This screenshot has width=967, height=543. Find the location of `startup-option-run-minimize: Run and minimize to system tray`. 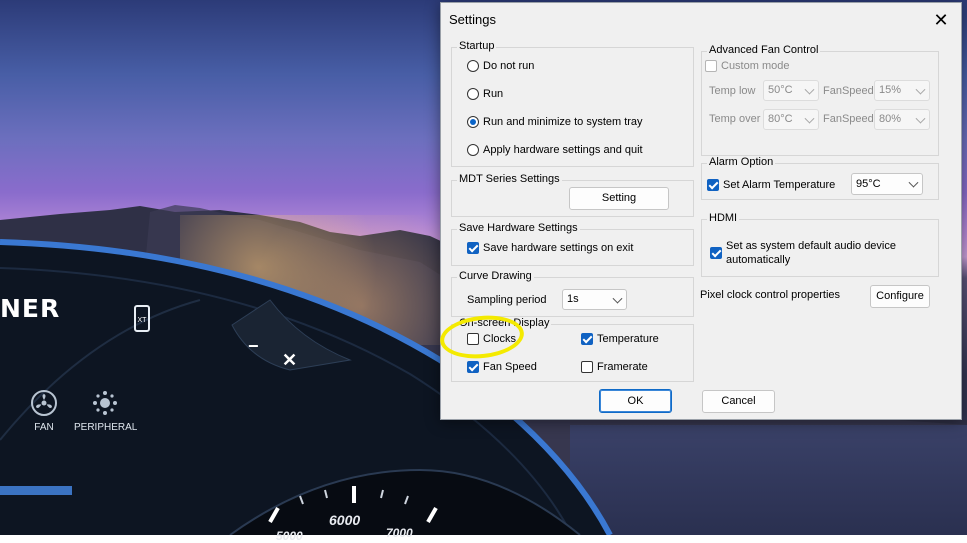

startup-option-run-minimize: Run and minimize to system tray is located at coordinates (555, 122).